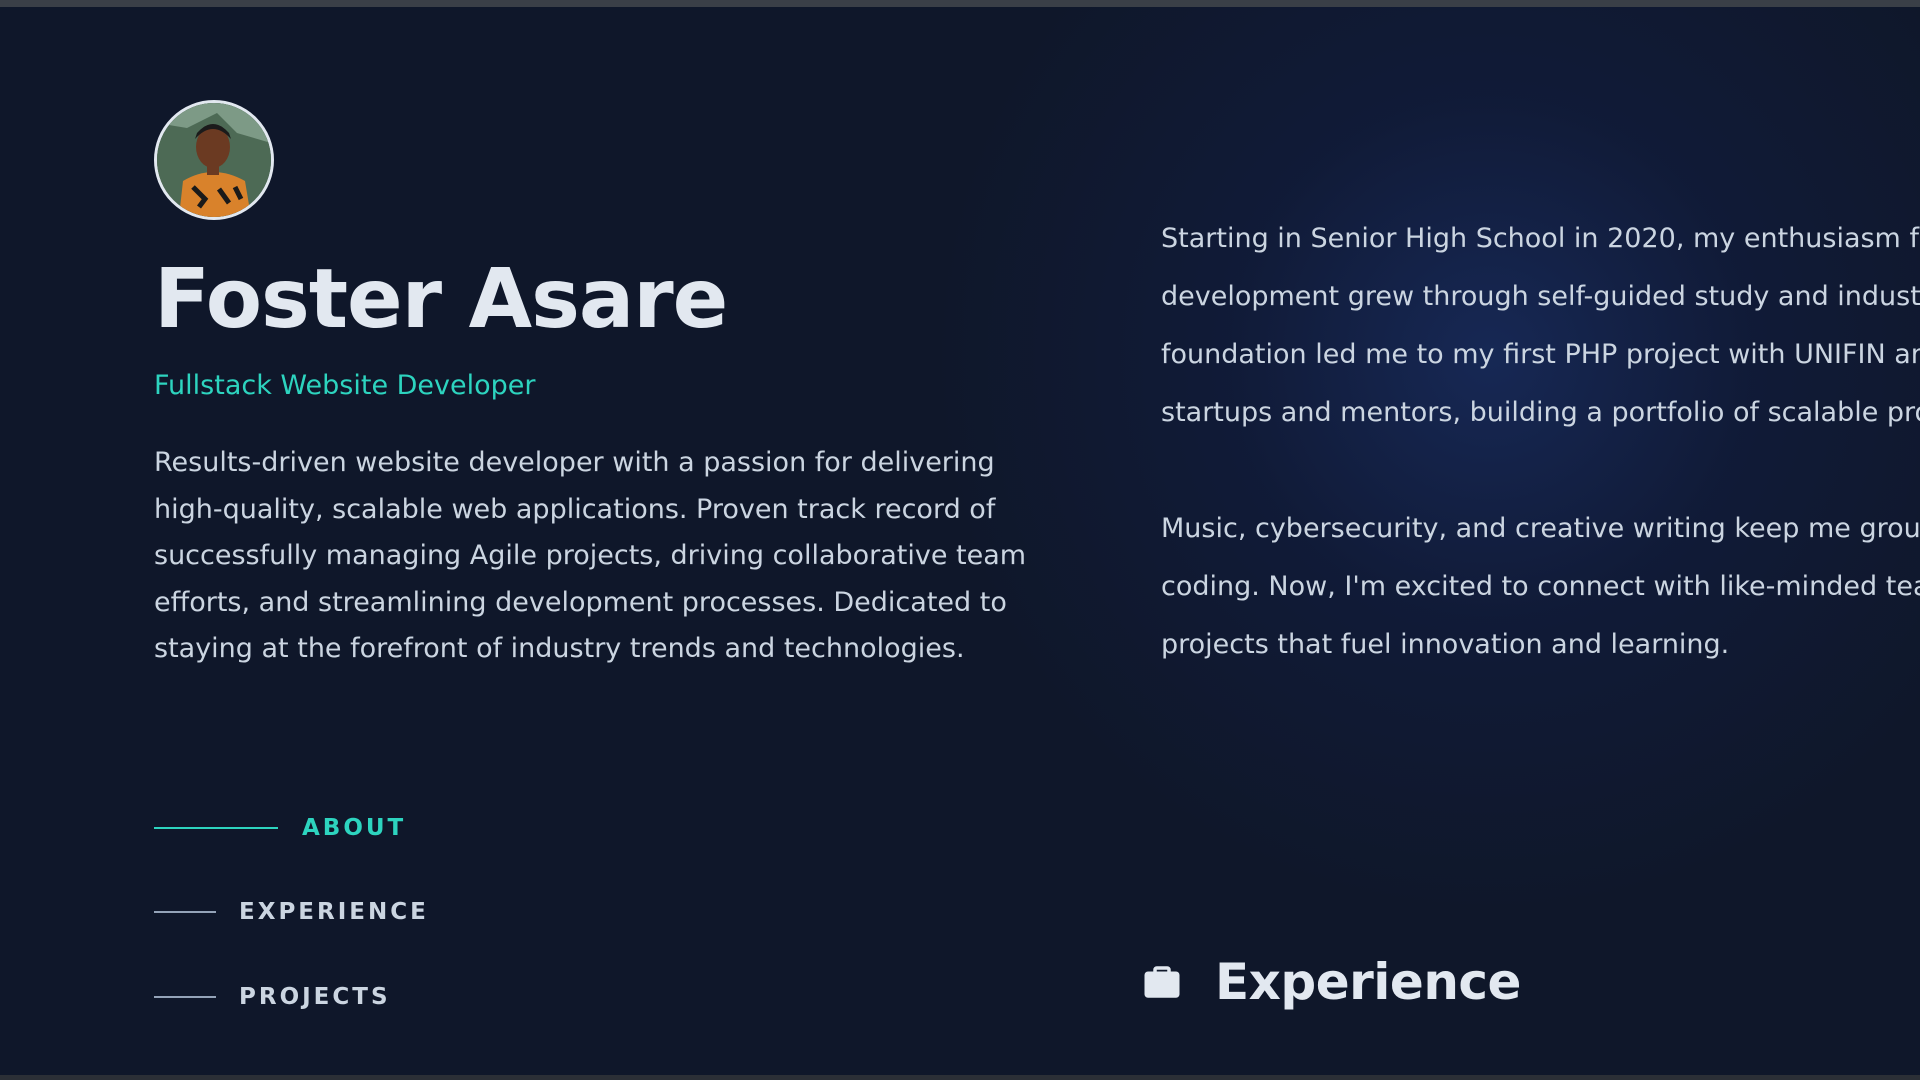 This screenshot has height=1080, width=1920. I want to click on window-bottom-bar, so click(960, 1077).